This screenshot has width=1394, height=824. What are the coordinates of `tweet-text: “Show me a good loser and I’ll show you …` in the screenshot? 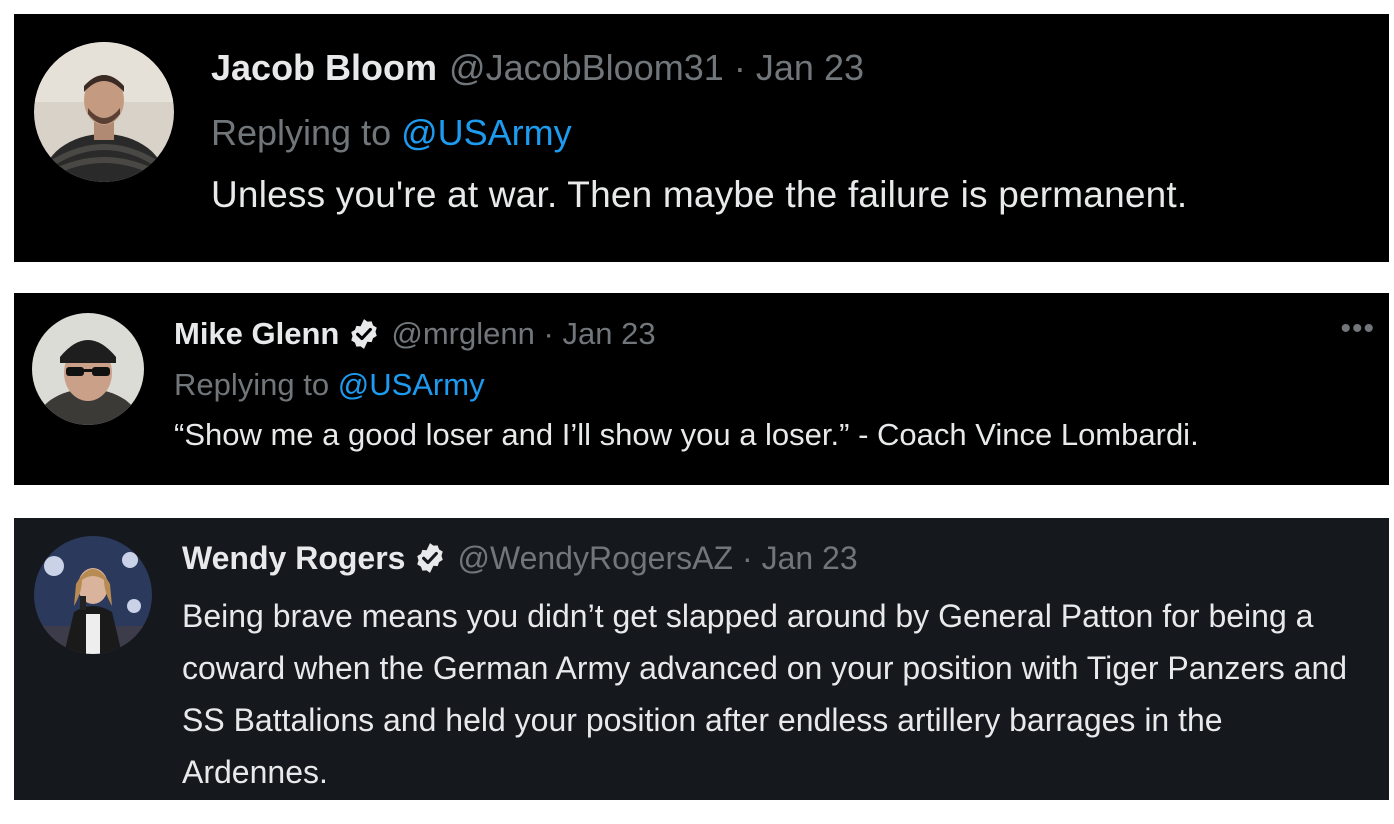 It's located at (686, 434).